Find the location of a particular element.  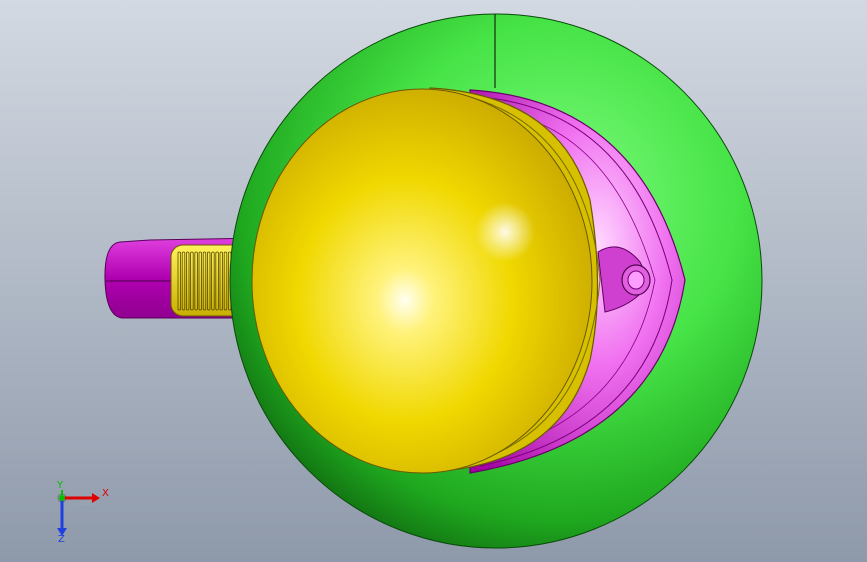

y-axis-label: Y is located at coordinates (60, 485).